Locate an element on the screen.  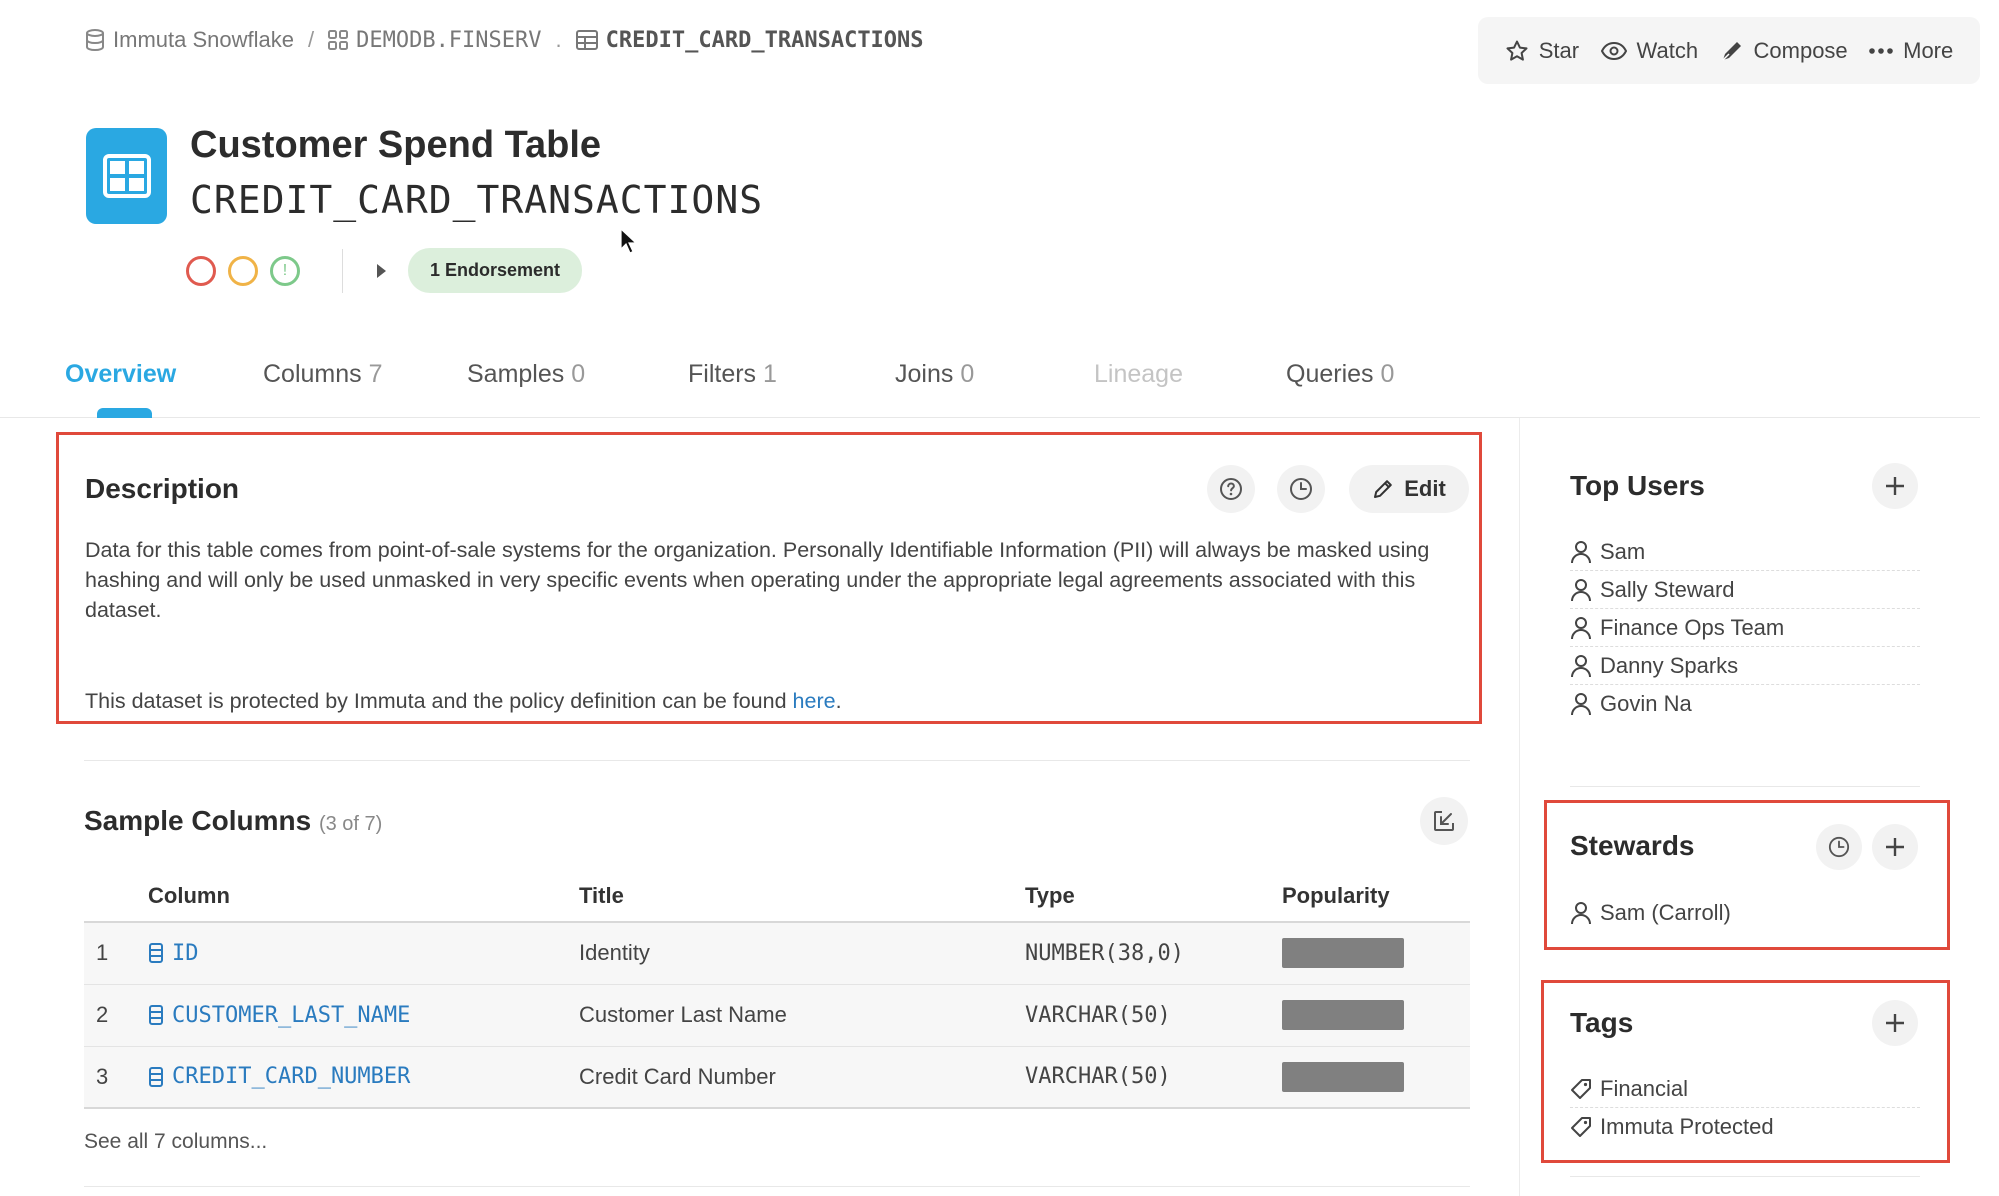
column-name-cell: ID is located at coordinates (363, 953).